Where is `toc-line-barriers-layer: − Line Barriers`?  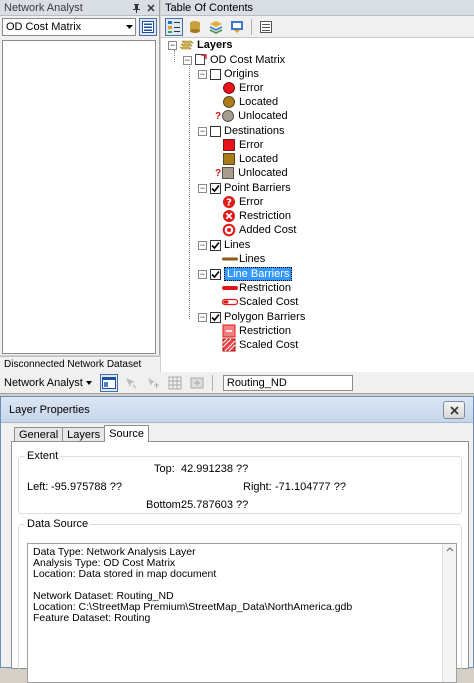 toc-line-barriers-layer: − Line Barriers is located at coordinates (245, 274).